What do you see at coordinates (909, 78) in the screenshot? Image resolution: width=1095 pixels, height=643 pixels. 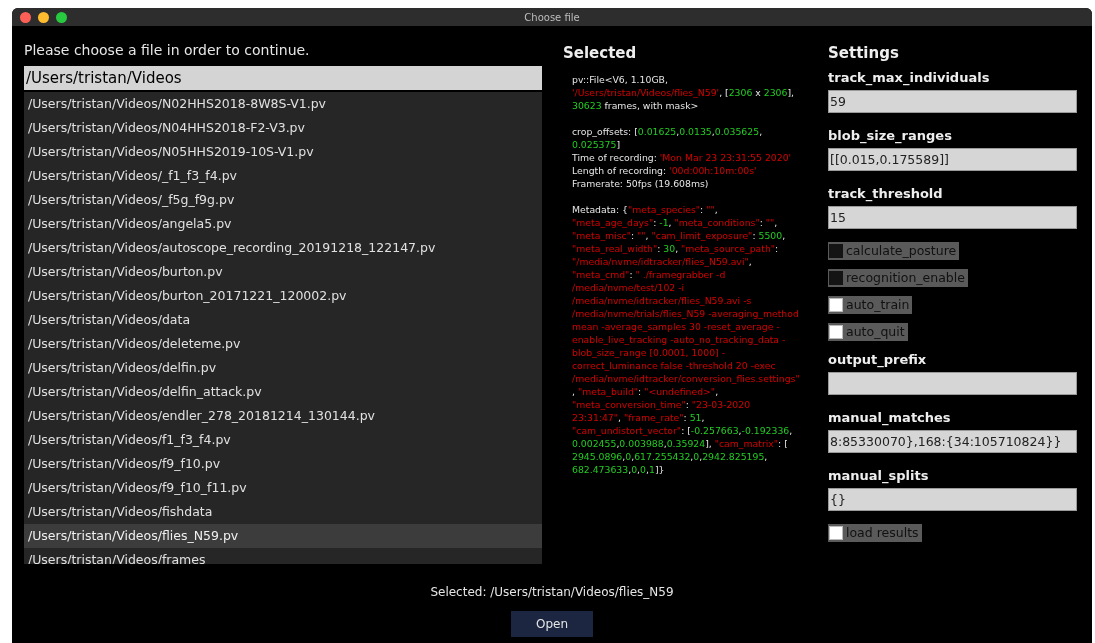 I see `setting-label: track_max_individuals` at bounding box center [909, 78].